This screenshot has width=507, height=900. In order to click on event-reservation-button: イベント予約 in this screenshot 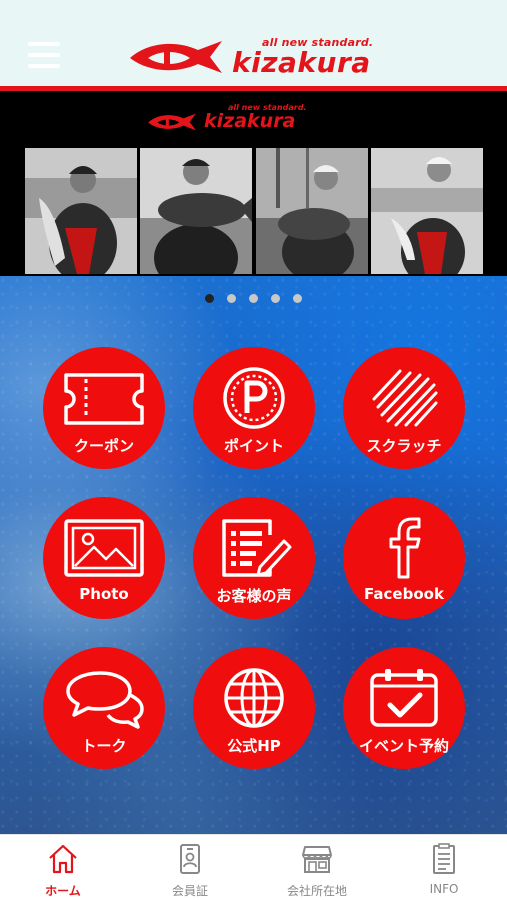, I will do `click(404, 708)`.